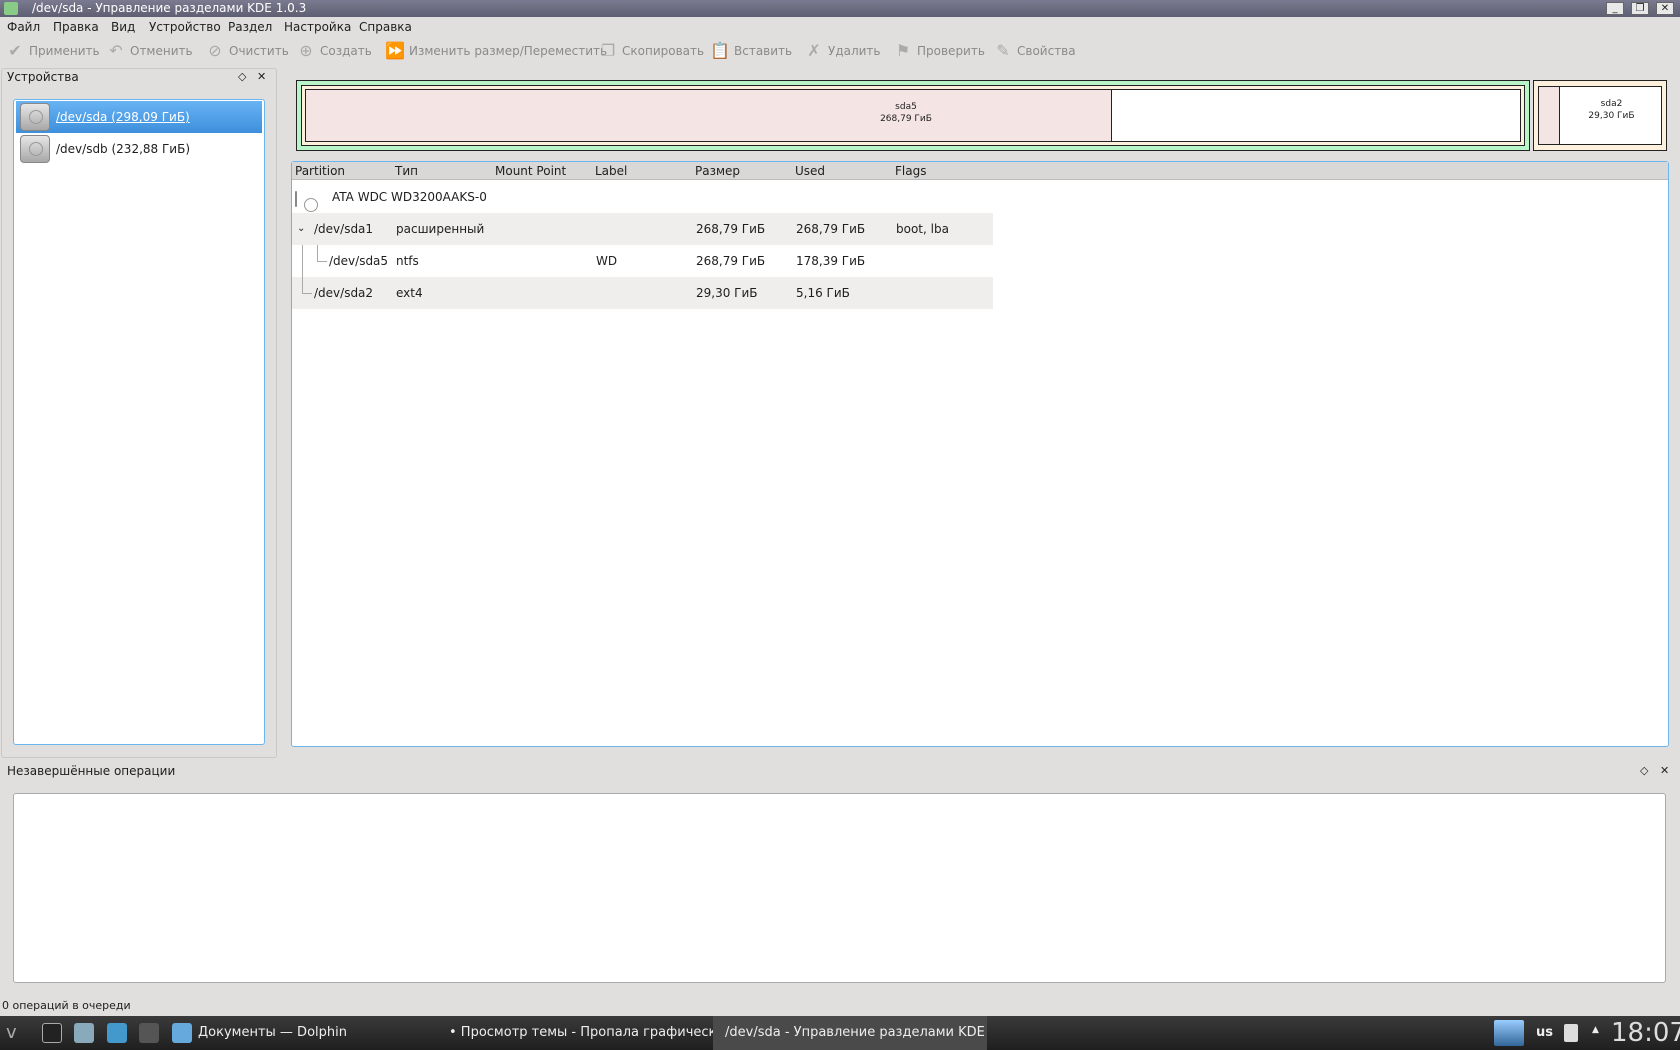 The image size is (1680, 1050). I want to click on terminal-icon, so click(52, 1033).